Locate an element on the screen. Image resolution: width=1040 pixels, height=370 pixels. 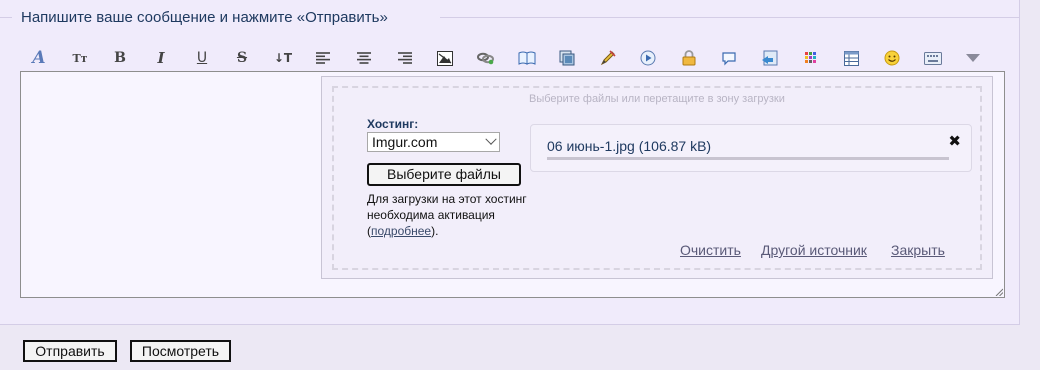
pencil-icon is located at coordinates (608, 58).